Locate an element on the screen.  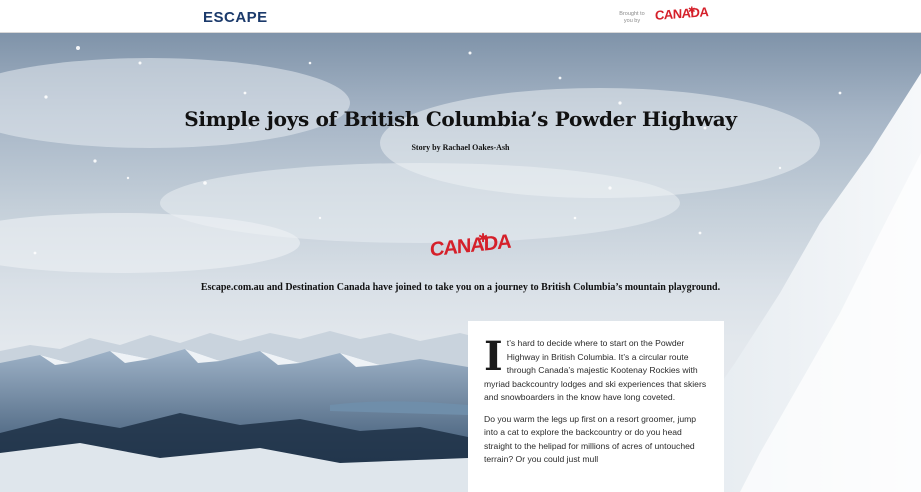
sponsor-label: Brought to you by is located at coordinates (632, 17).